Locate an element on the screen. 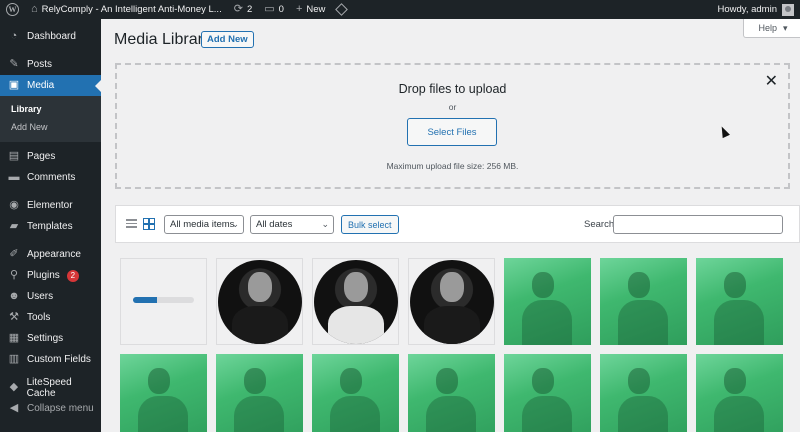 The width and height of the screenshot is (800, 432). sidebar-item-label: LiteSpeed Cache is located at coordinates (49, 387).